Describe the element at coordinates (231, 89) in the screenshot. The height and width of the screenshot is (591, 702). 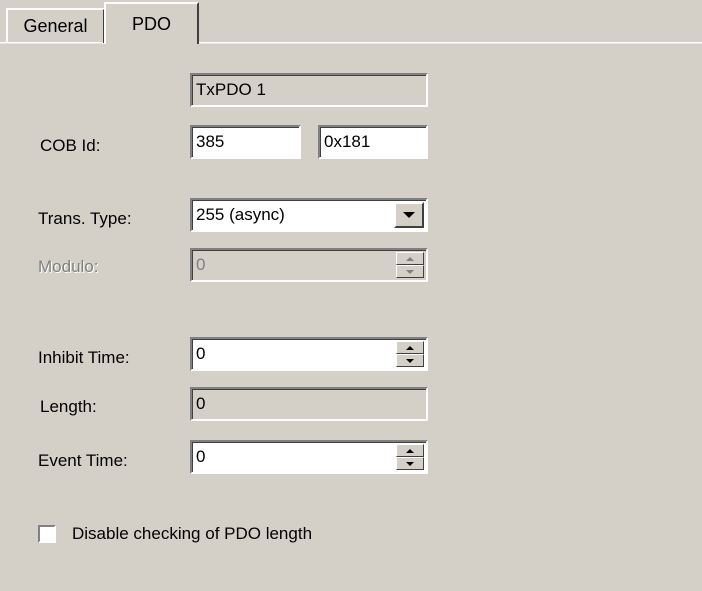
I see `pdo-name-value: TxPDO 1` at that location.